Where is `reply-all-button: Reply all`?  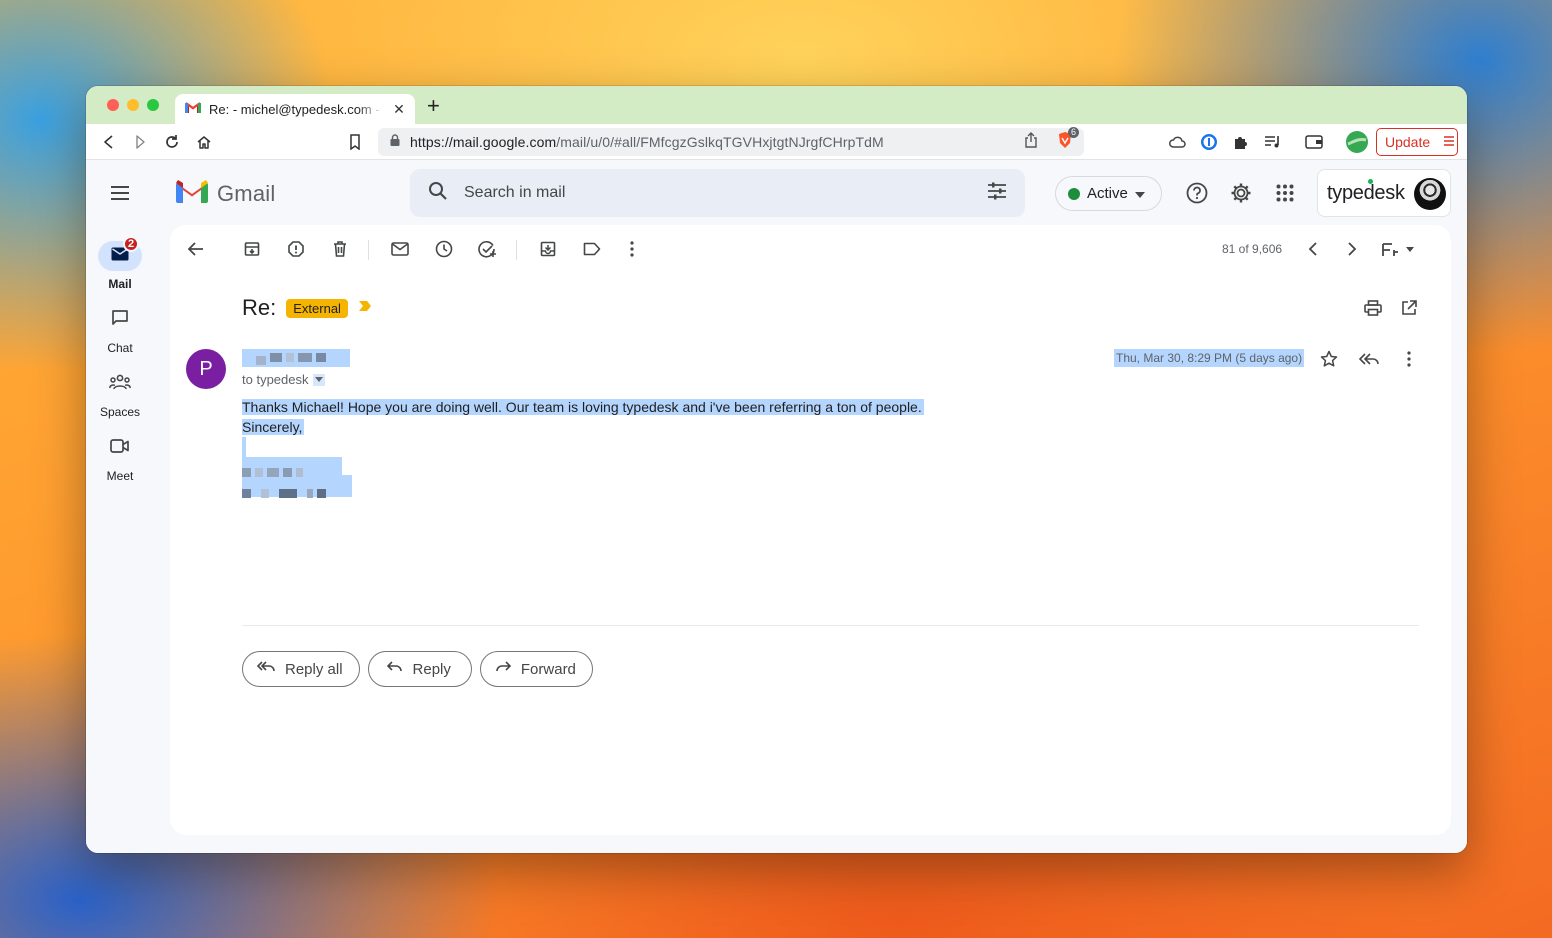
reply-all-button: Reply all is located at coordinates (301, 669).